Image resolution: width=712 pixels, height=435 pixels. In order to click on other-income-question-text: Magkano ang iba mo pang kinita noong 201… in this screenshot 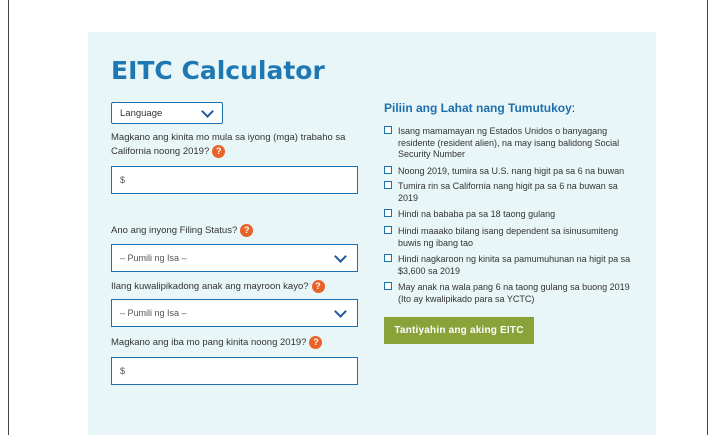, I will do `click(209, 343)`.